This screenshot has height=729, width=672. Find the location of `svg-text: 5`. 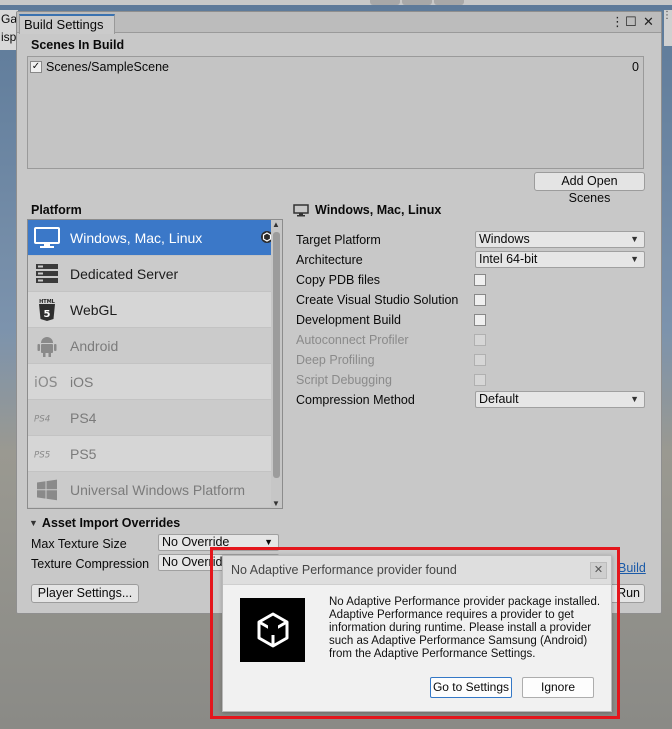

svg-text: 5 is located at coordinates (47, 314).